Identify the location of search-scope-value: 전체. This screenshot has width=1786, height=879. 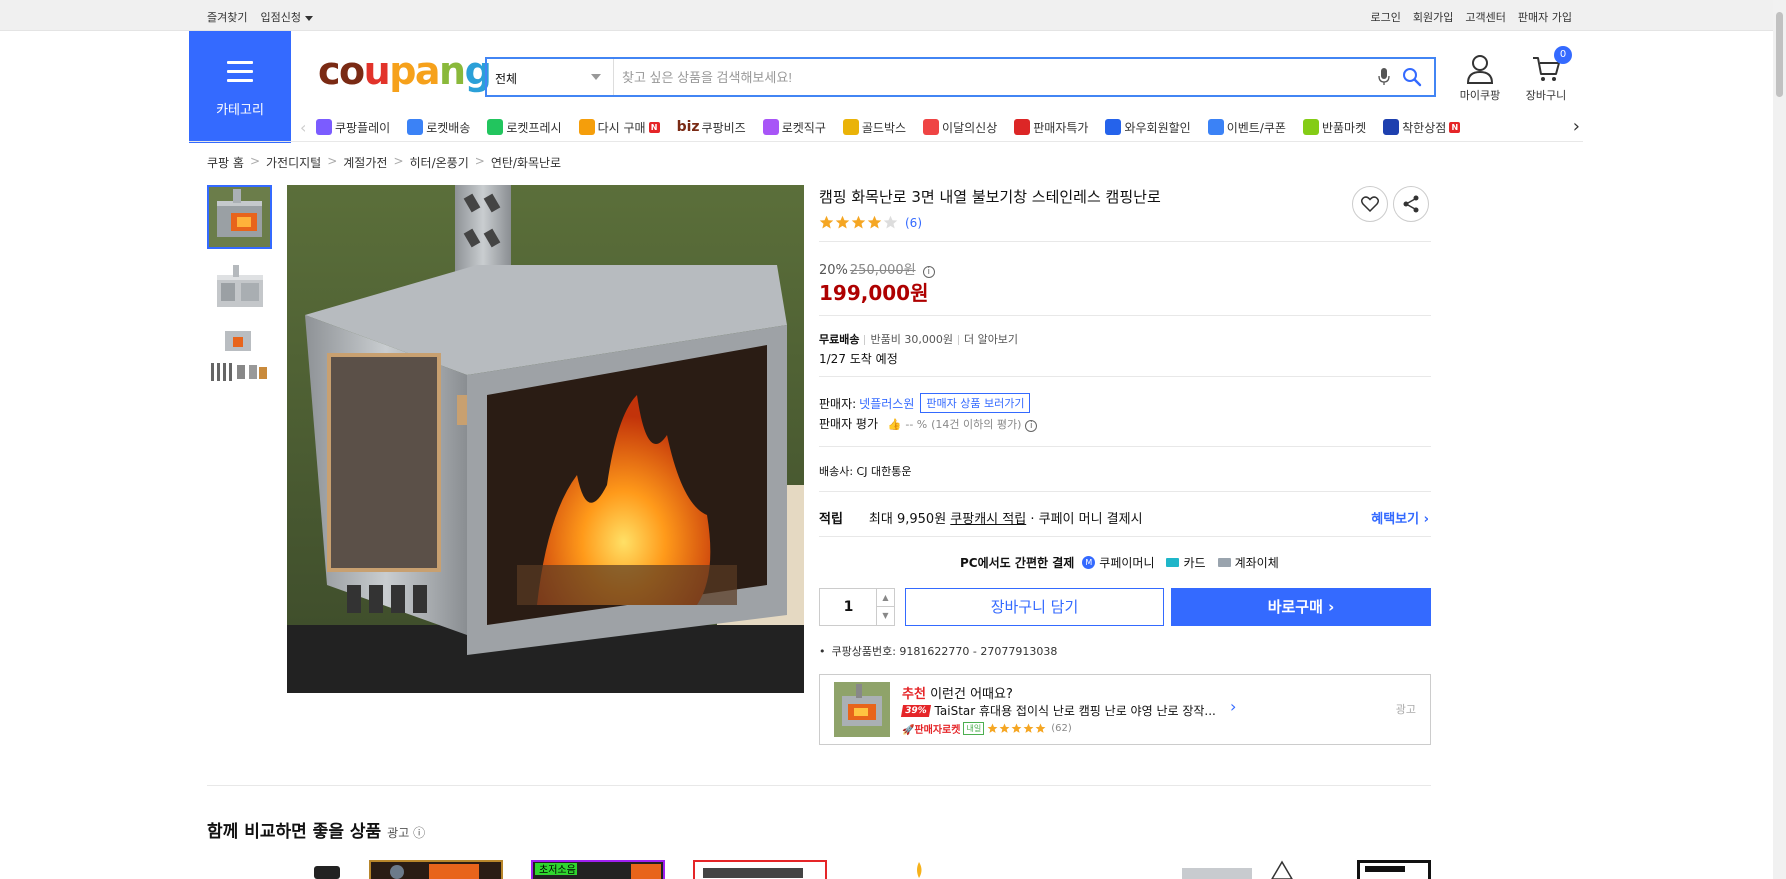
(506, 79).